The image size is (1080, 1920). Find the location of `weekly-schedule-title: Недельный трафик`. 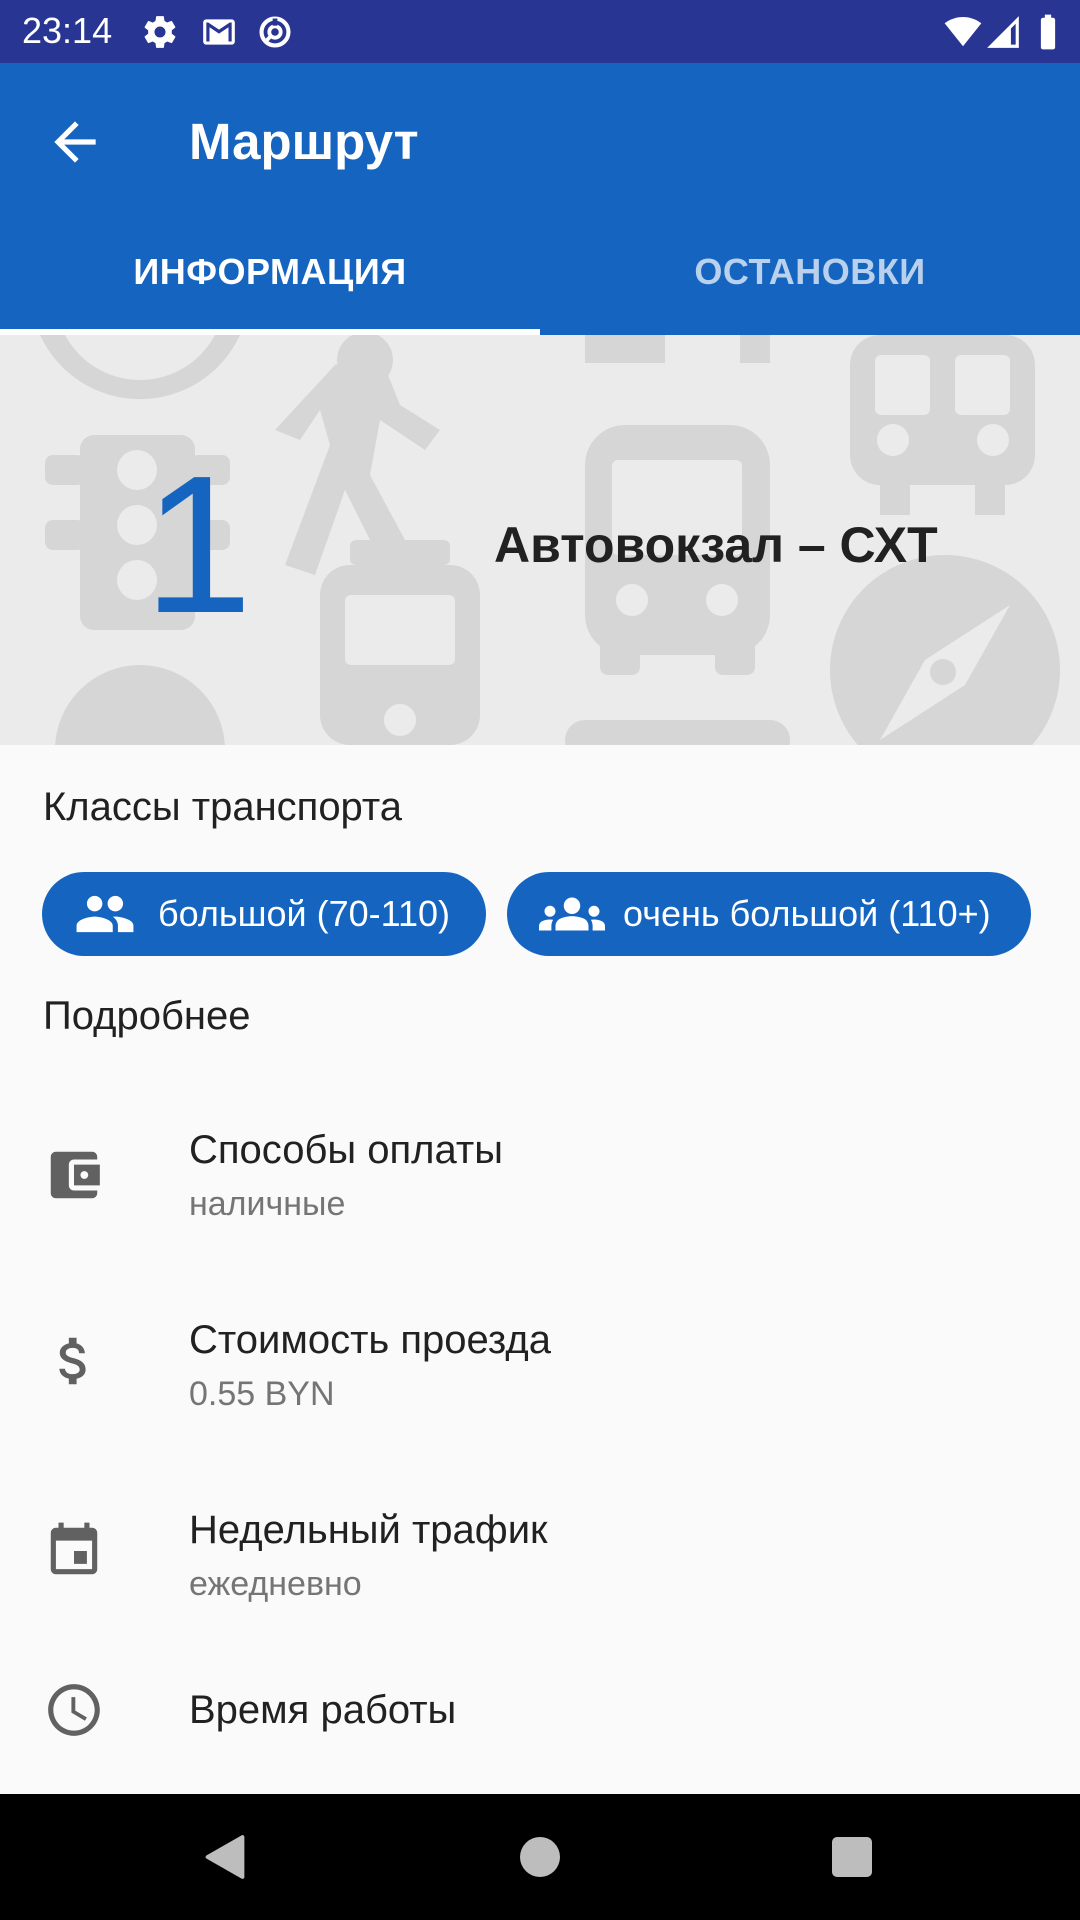

weekly-schedule-title: Недельный трафик is located at coordinates (368, 1530).